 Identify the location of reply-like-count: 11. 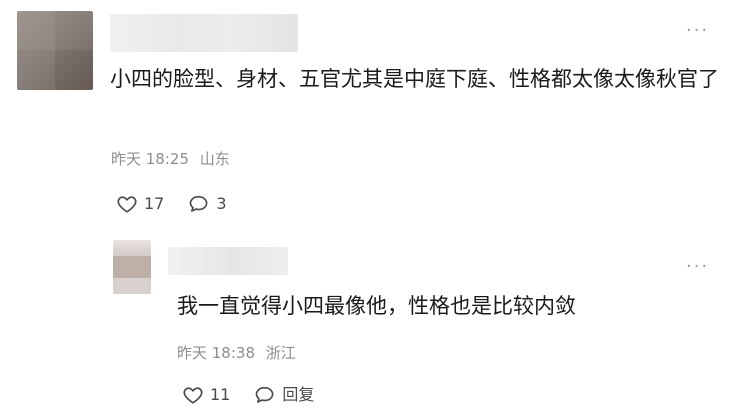
(220, 394).